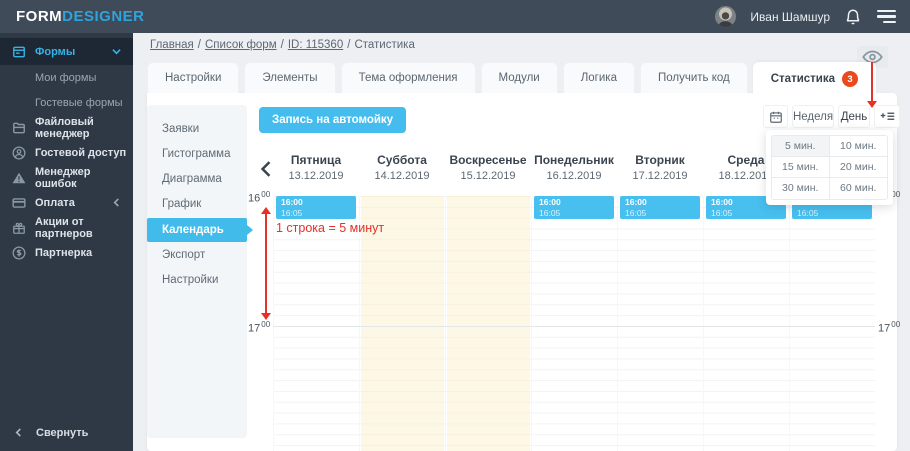 The height and width of the screenshot is (451, 910). I want to click on tab-5: Получить код, so click(693, 77).